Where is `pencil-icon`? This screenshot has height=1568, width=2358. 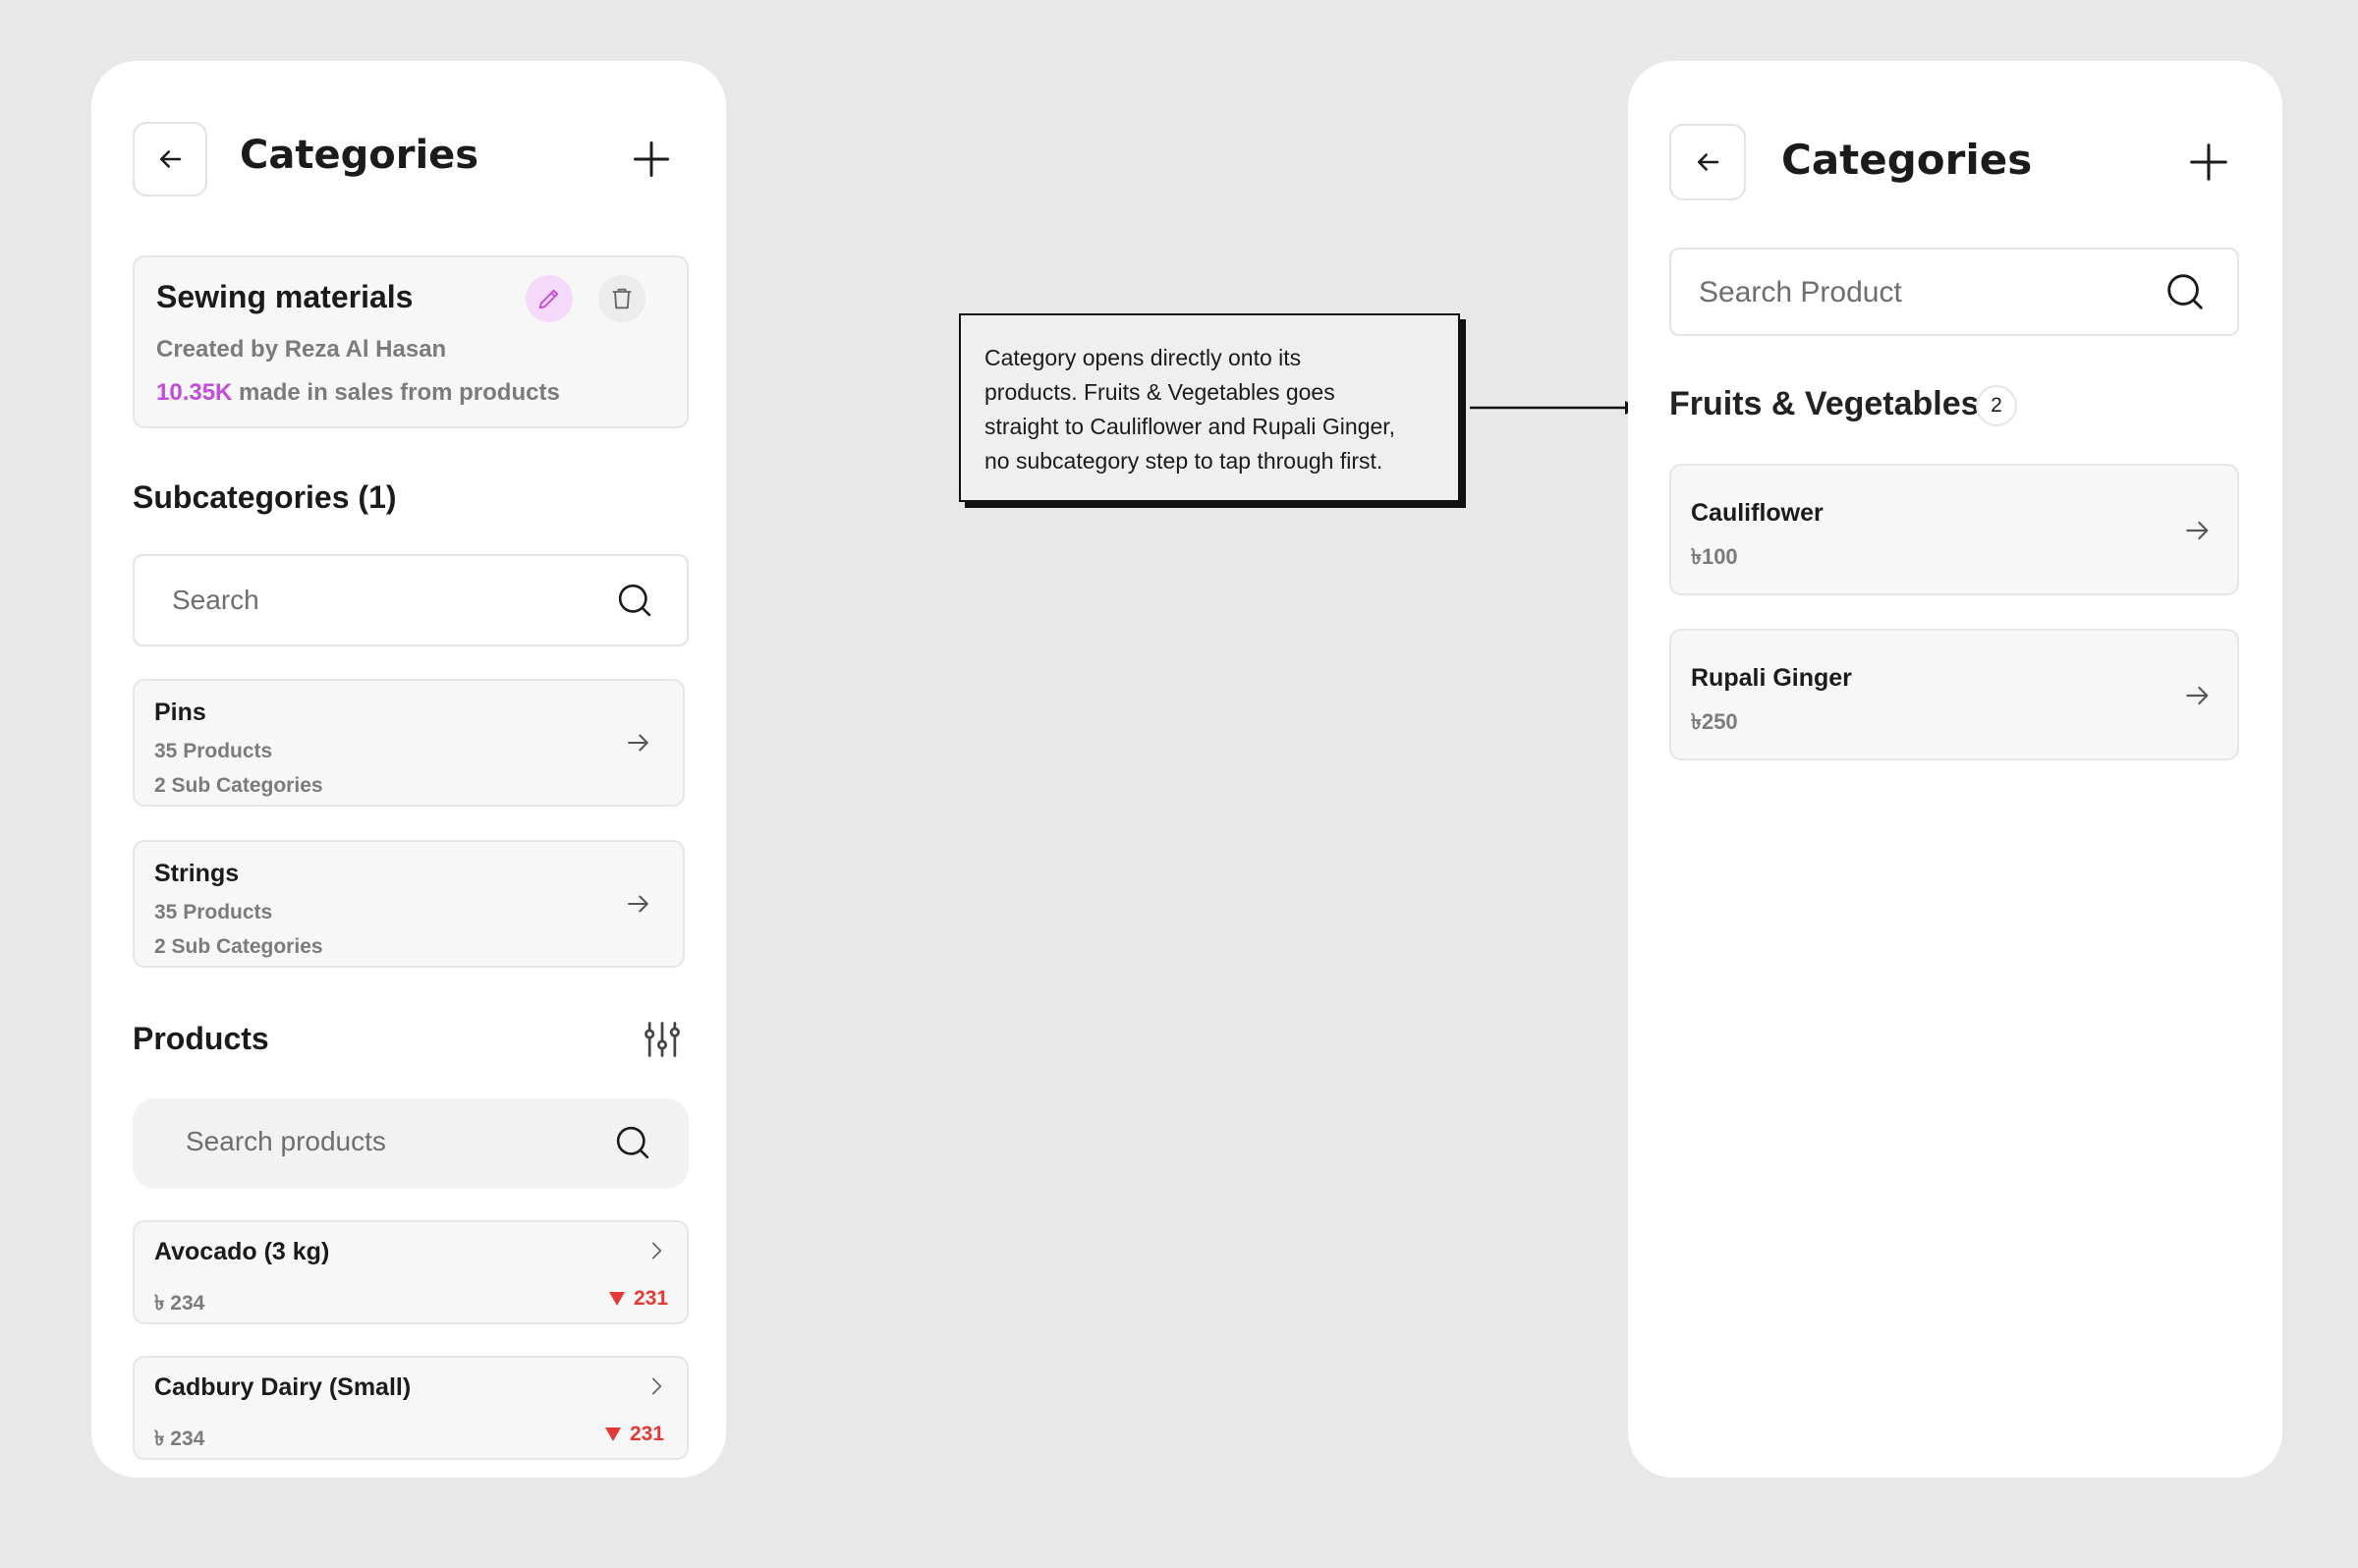 pencil-icon is located at coordinates (549, 299).